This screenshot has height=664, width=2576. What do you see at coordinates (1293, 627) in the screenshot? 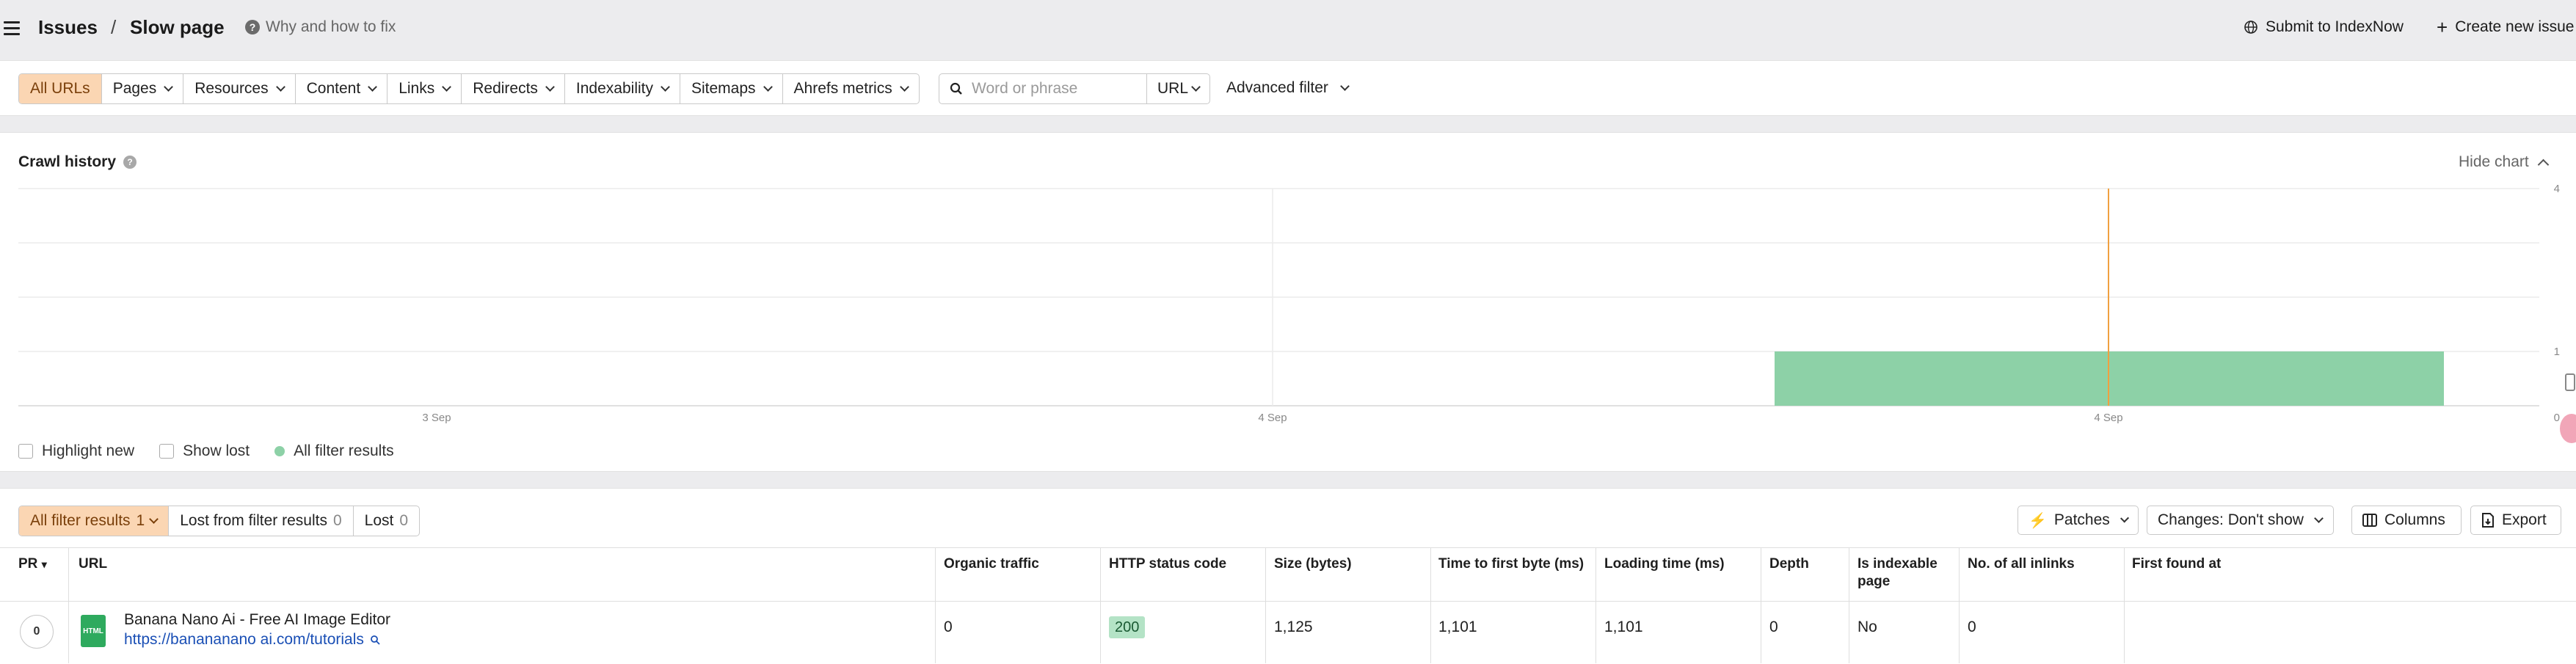
I see `size-cell: 1,125` at bounding box center [1293, 627].